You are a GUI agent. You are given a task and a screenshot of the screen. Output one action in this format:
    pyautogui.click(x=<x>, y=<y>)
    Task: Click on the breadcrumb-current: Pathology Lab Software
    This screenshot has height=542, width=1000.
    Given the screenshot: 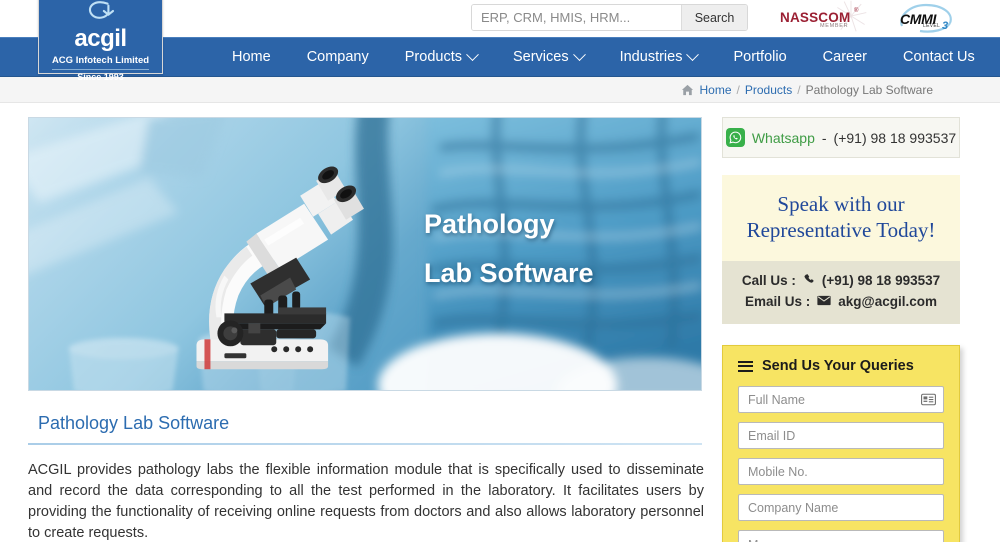 What is the action you would take?
    pyautogui.click(x=869, y=89)
    